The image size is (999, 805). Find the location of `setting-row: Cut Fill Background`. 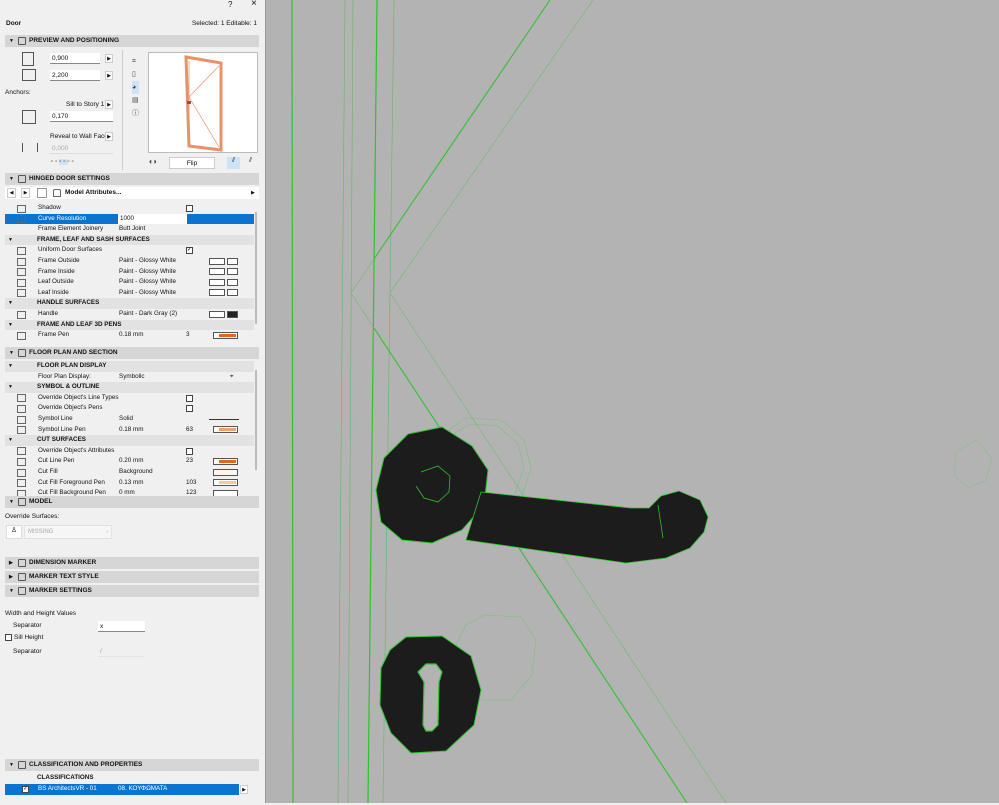

setting-row: Cut Fill Background is located at coordinates (129, 472).